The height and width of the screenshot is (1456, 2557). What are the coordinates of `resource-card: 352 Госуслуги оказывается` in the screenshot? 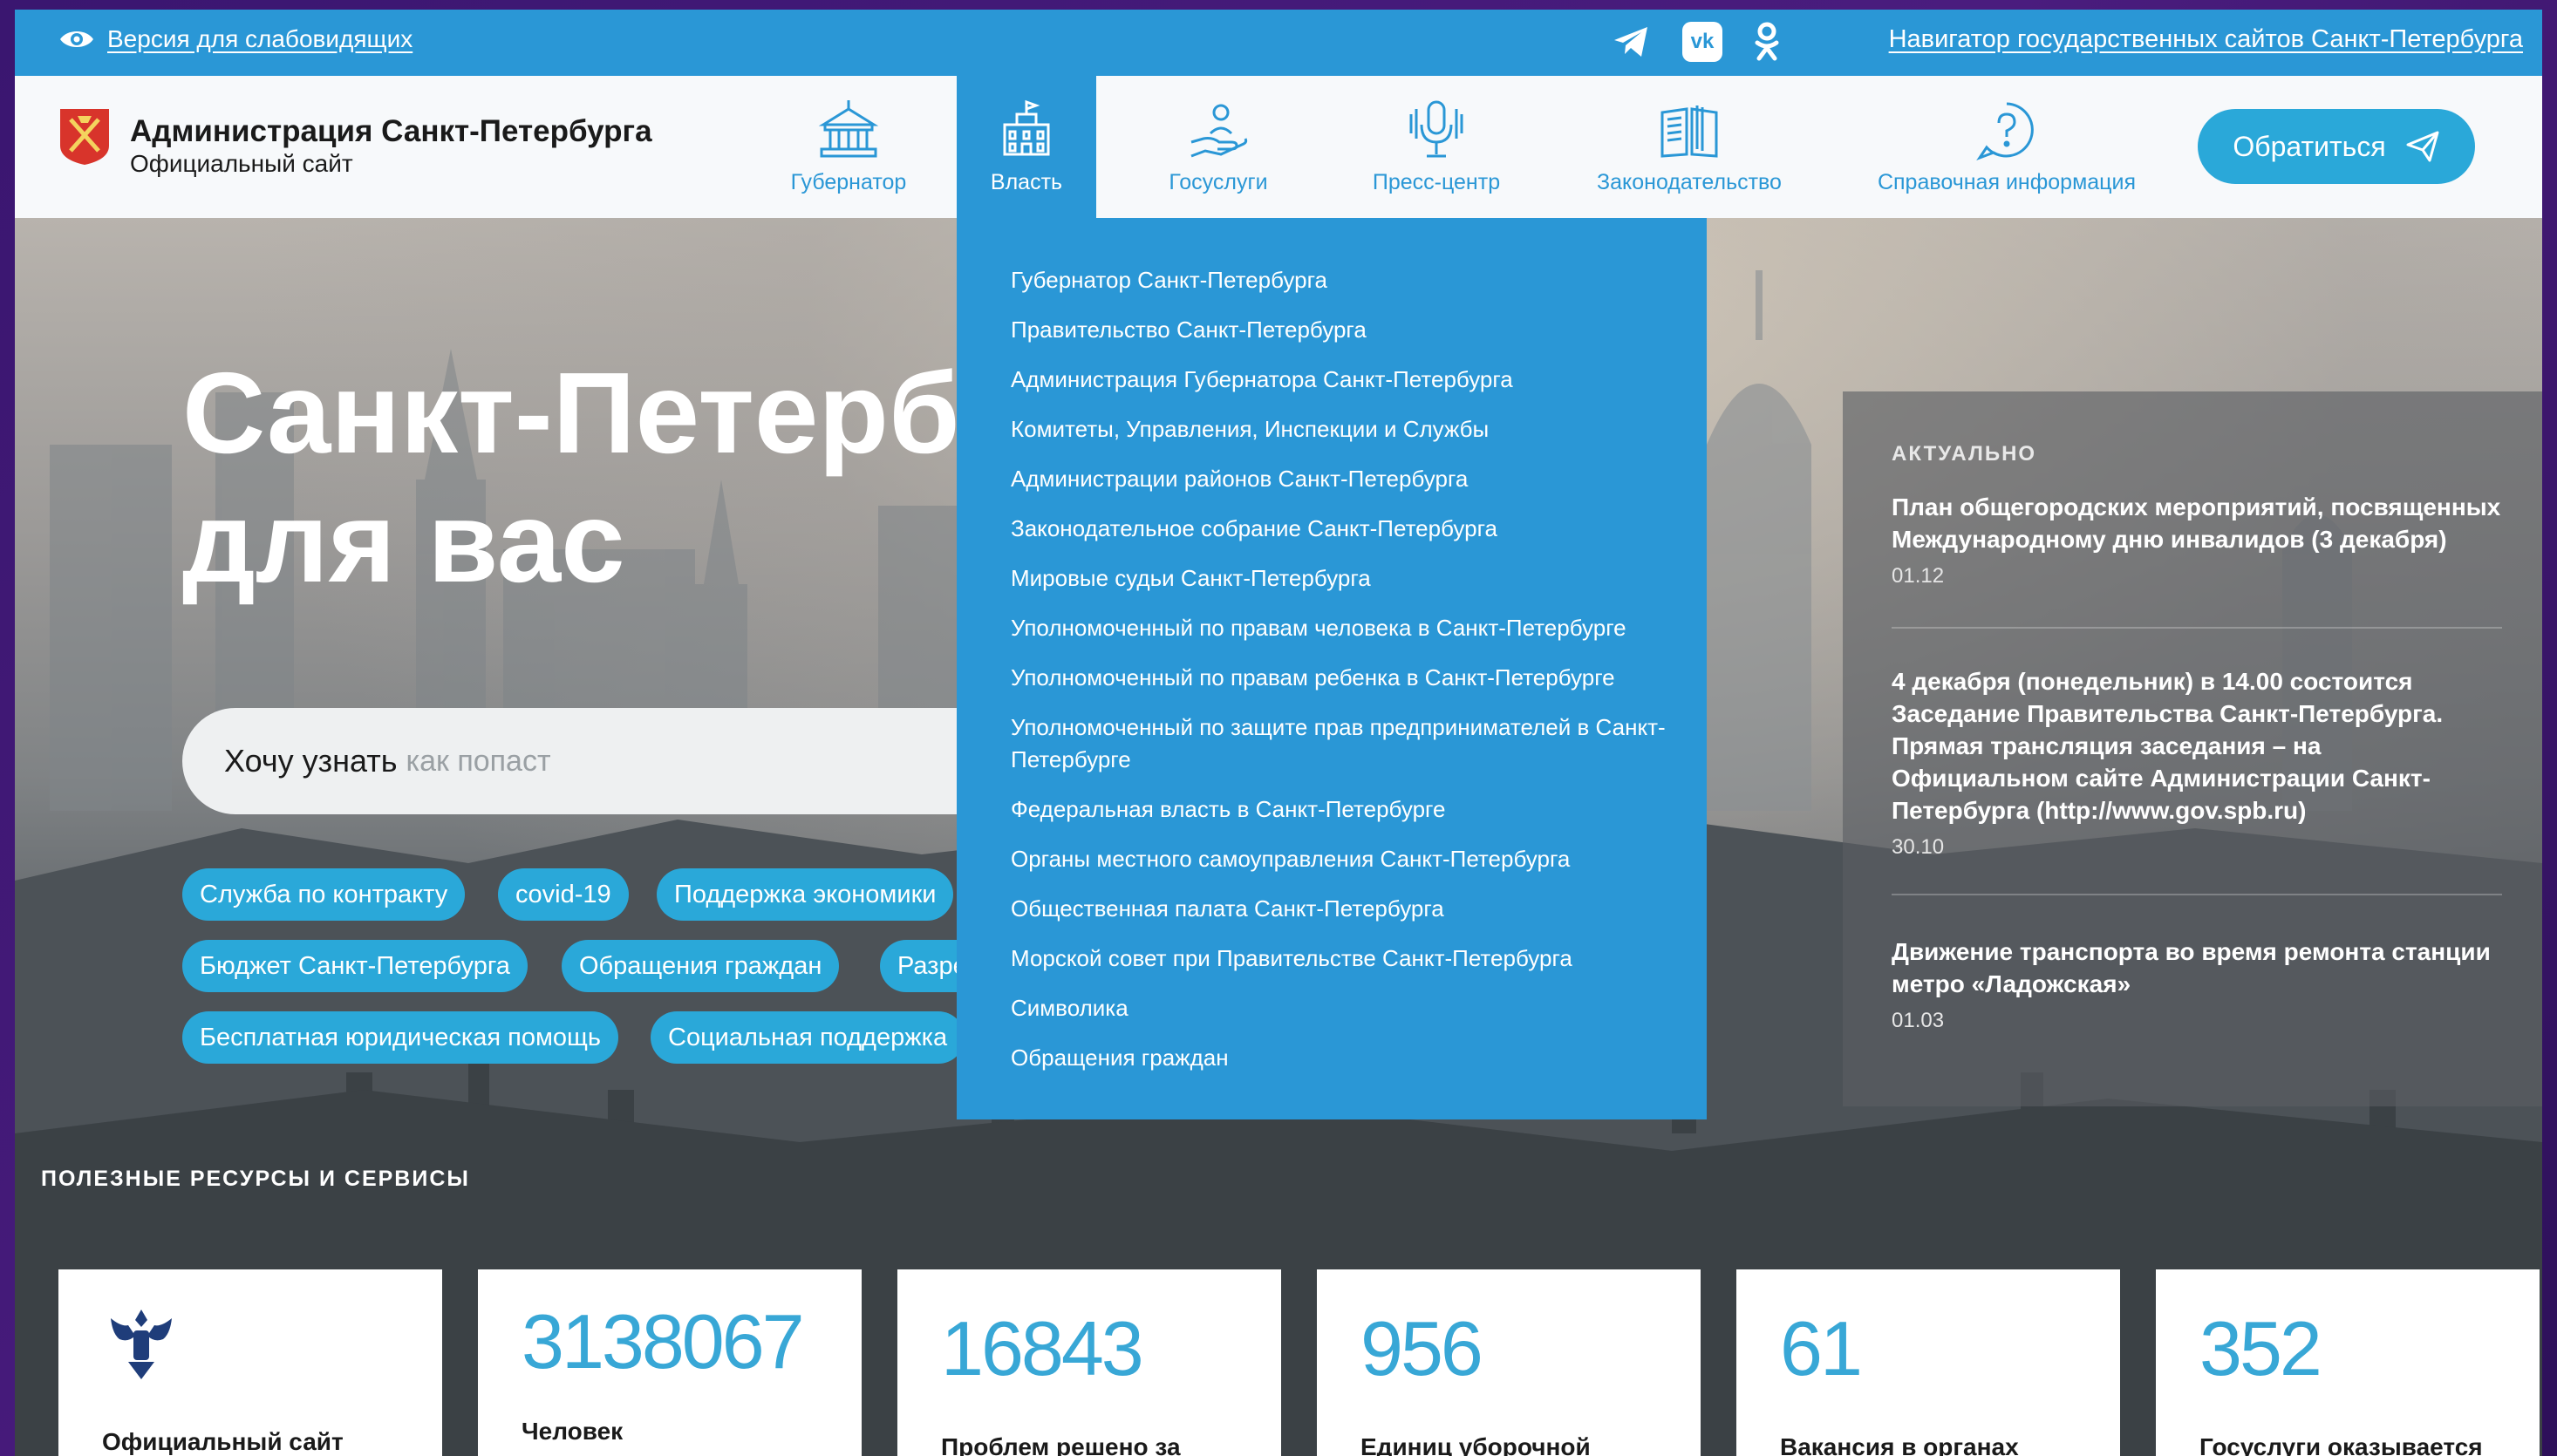 It's located at (2348, 1362).